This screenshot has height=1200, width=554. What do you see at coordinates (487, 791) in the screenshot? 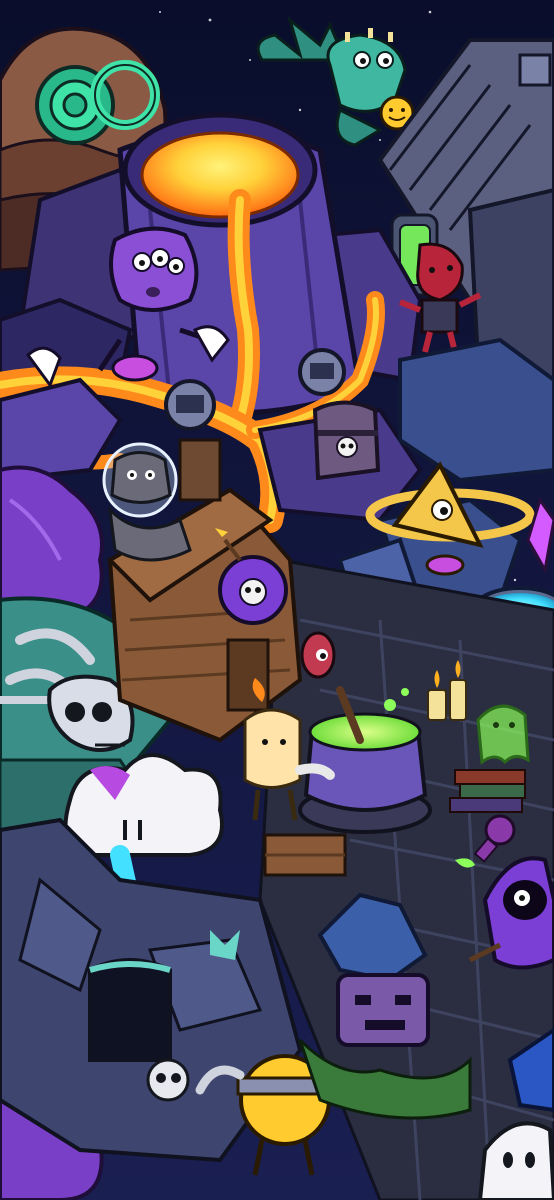
I see `book-stack-icon` at bounding box center [487, 791].